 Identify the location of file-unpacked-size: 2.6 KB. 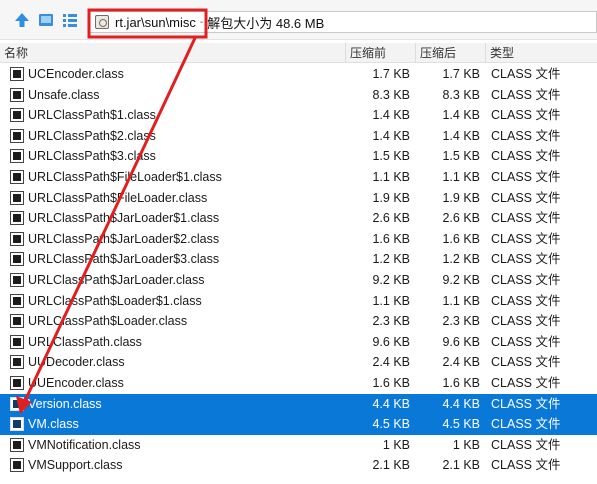
(461, 218).